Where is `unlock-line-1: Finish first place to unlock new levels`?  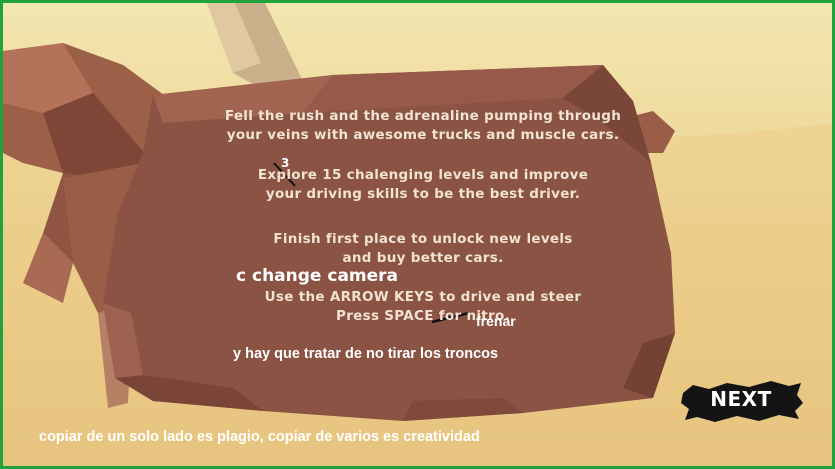
unlock-line-1: Finish first place to unlock new levels is located at coordinates (423, 239).